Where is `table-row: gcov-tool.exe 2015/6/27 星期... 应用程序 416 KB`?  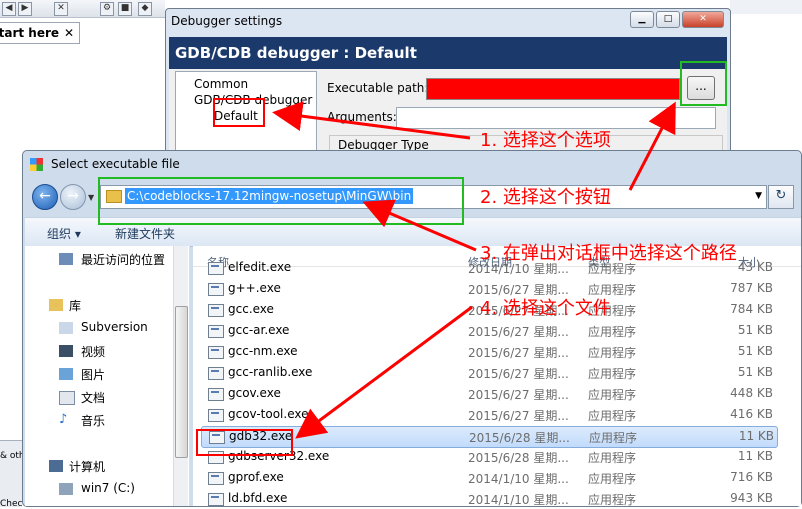 table-row: gcov-tool.exe 2015/6/27 星期... 应用程序 416 KB is located at coordinates (488, 415).